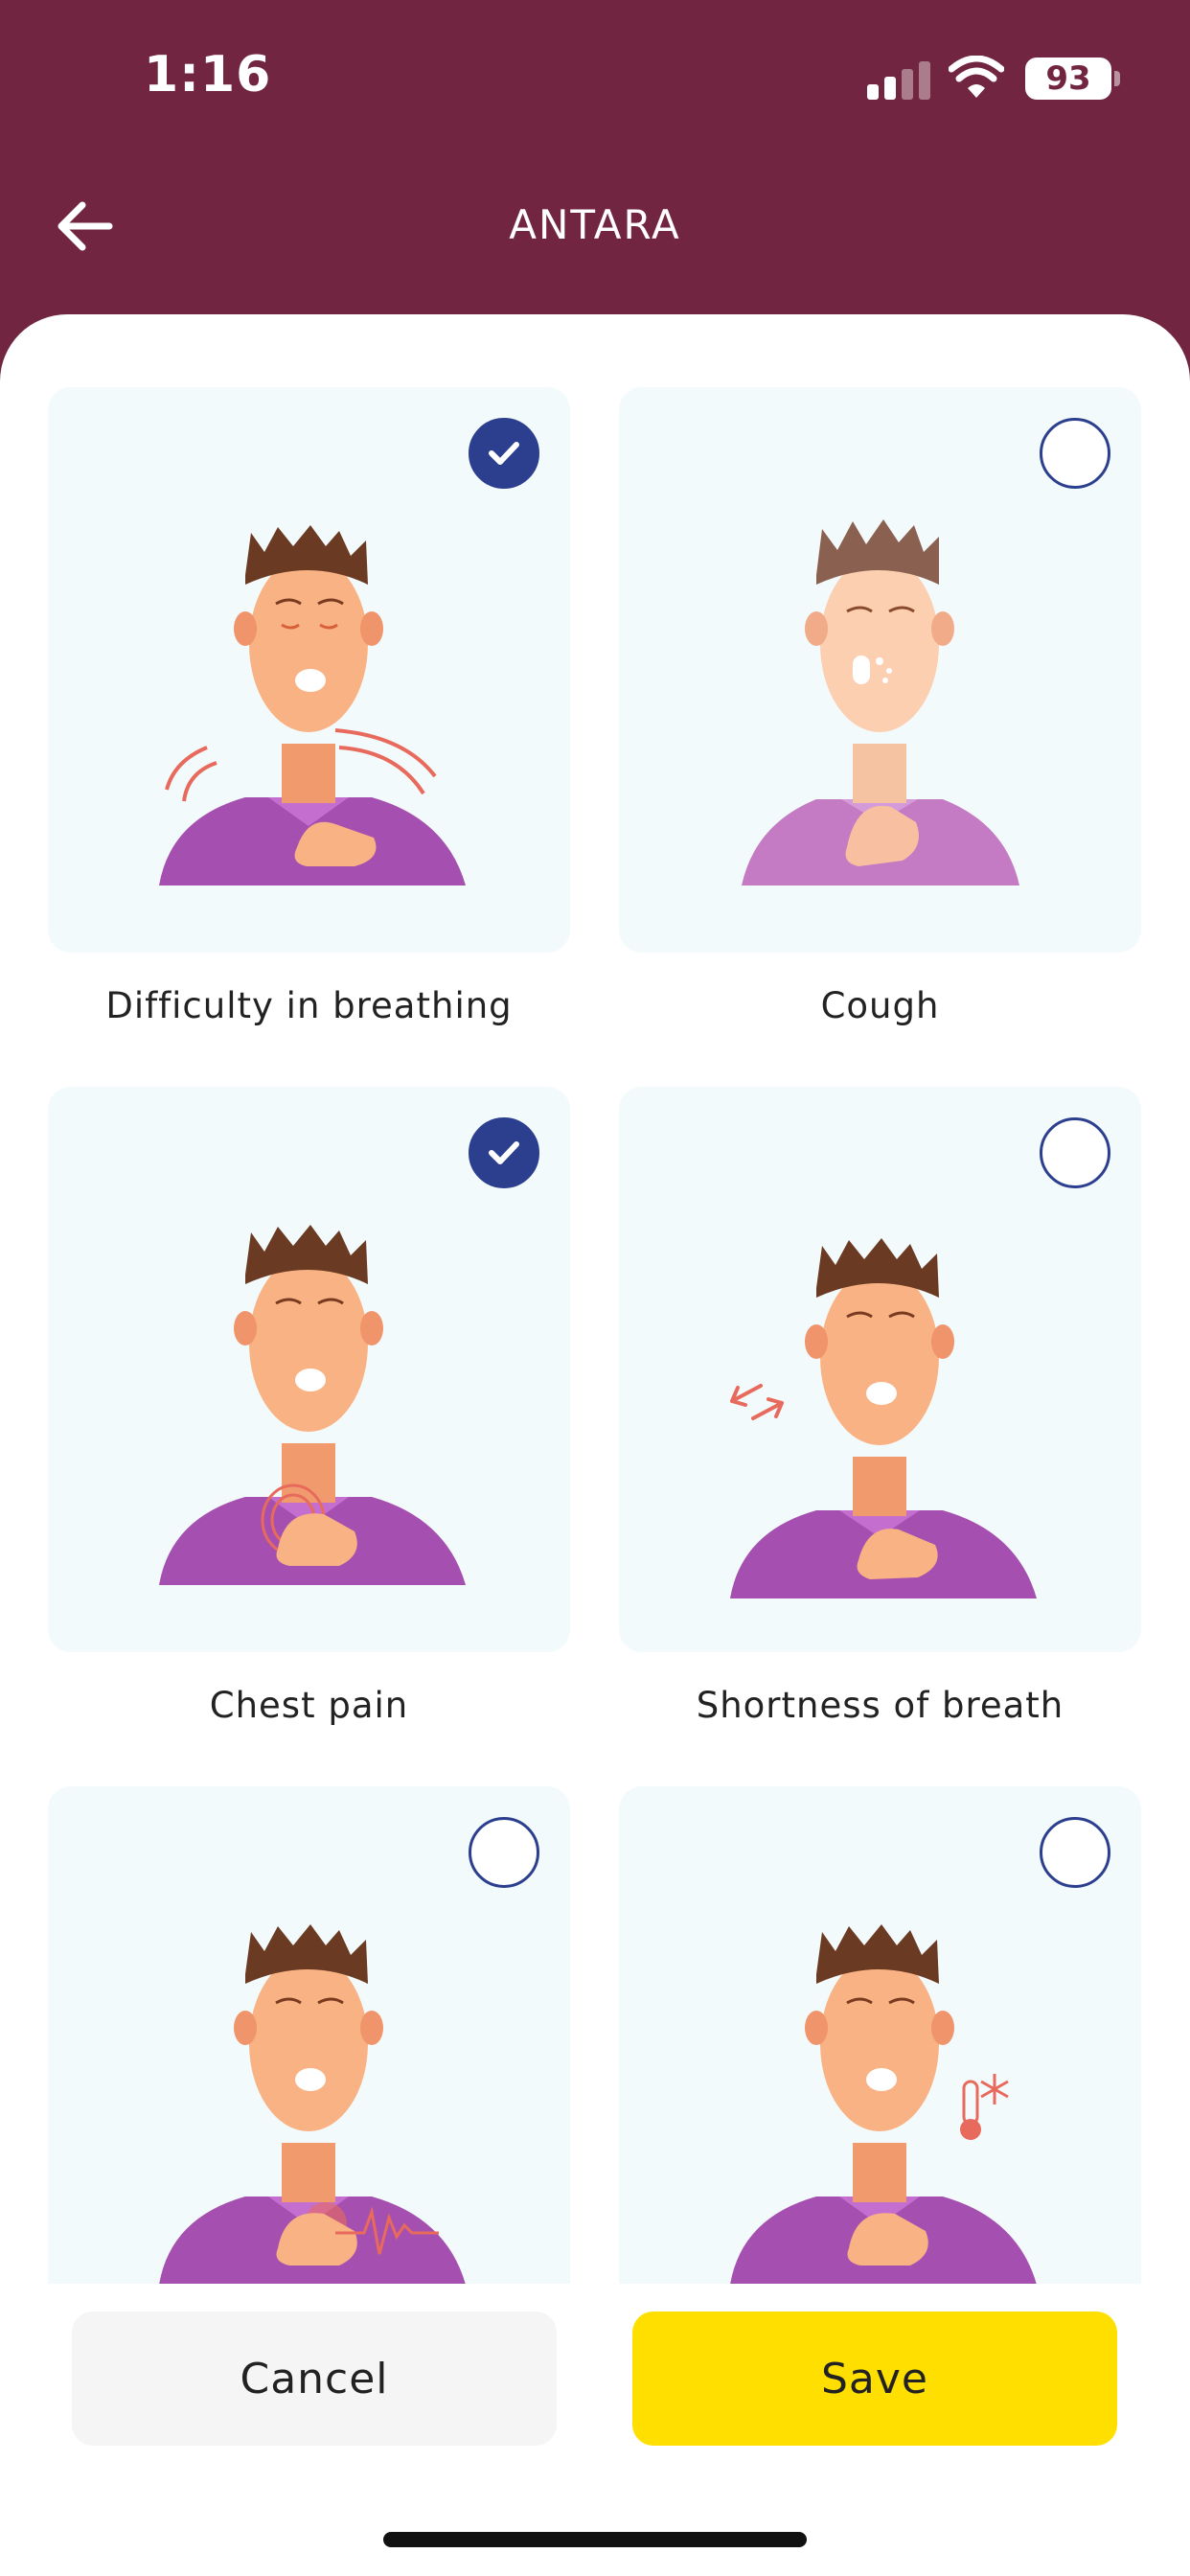 The height and width of the screenshot is (2576, 1190). I want to click on status-bar: 1:16 93, so click(595, 79).